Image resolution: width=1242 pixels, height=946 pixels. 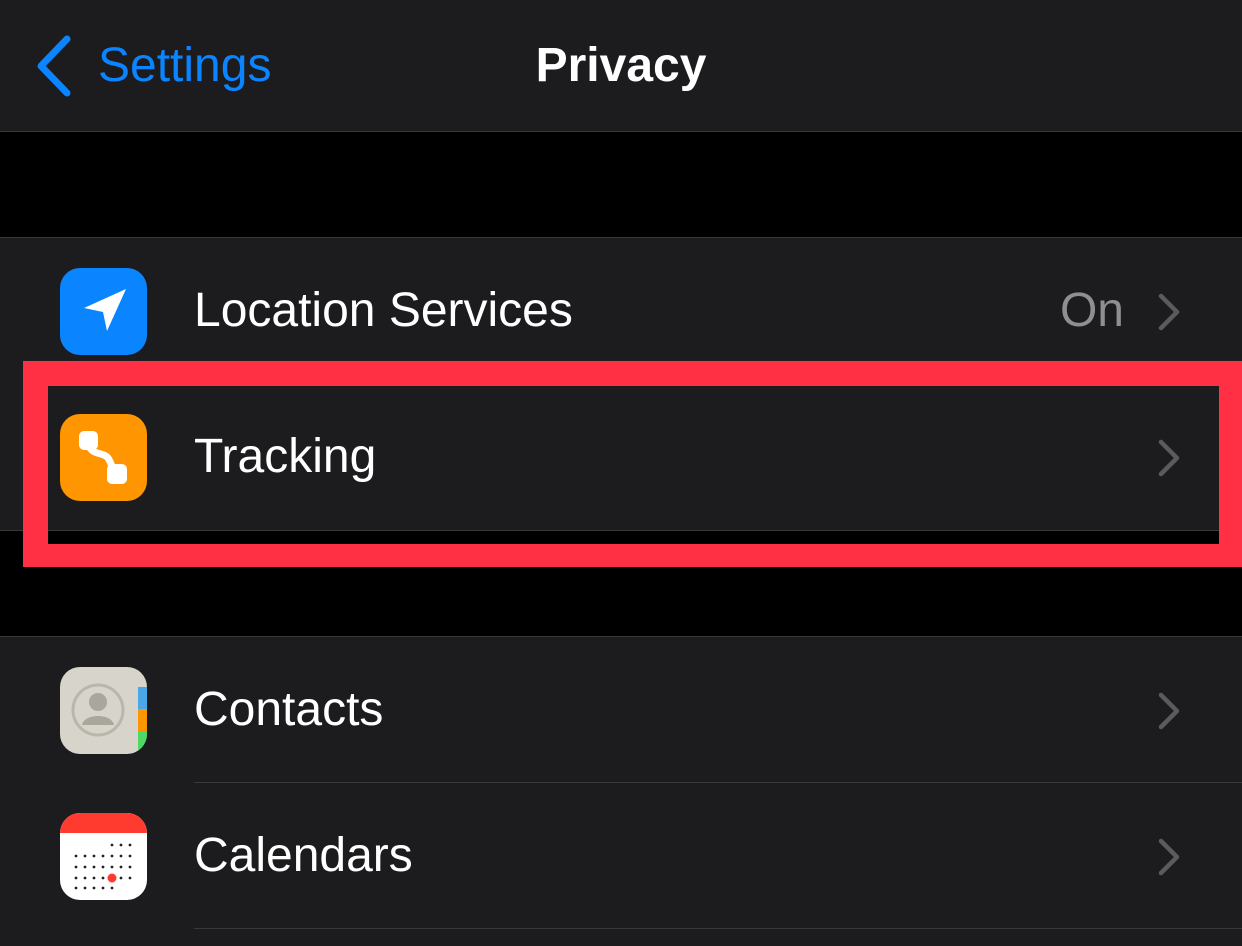 I want to click on row-separator, so click(x=718, y=928).